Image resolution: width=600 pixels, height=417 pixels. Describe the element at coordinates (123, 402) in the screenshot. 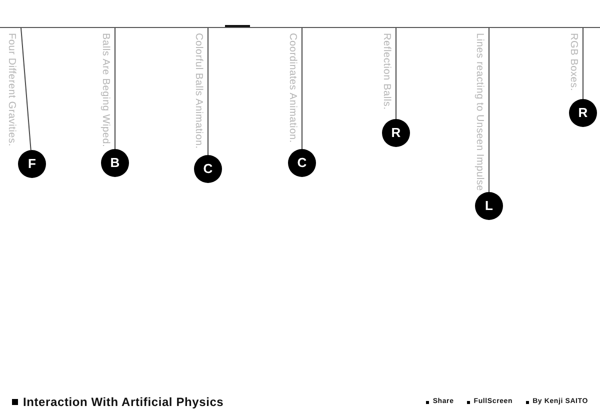

I see `page-title: Interaction With Artificial Physics` at that location.